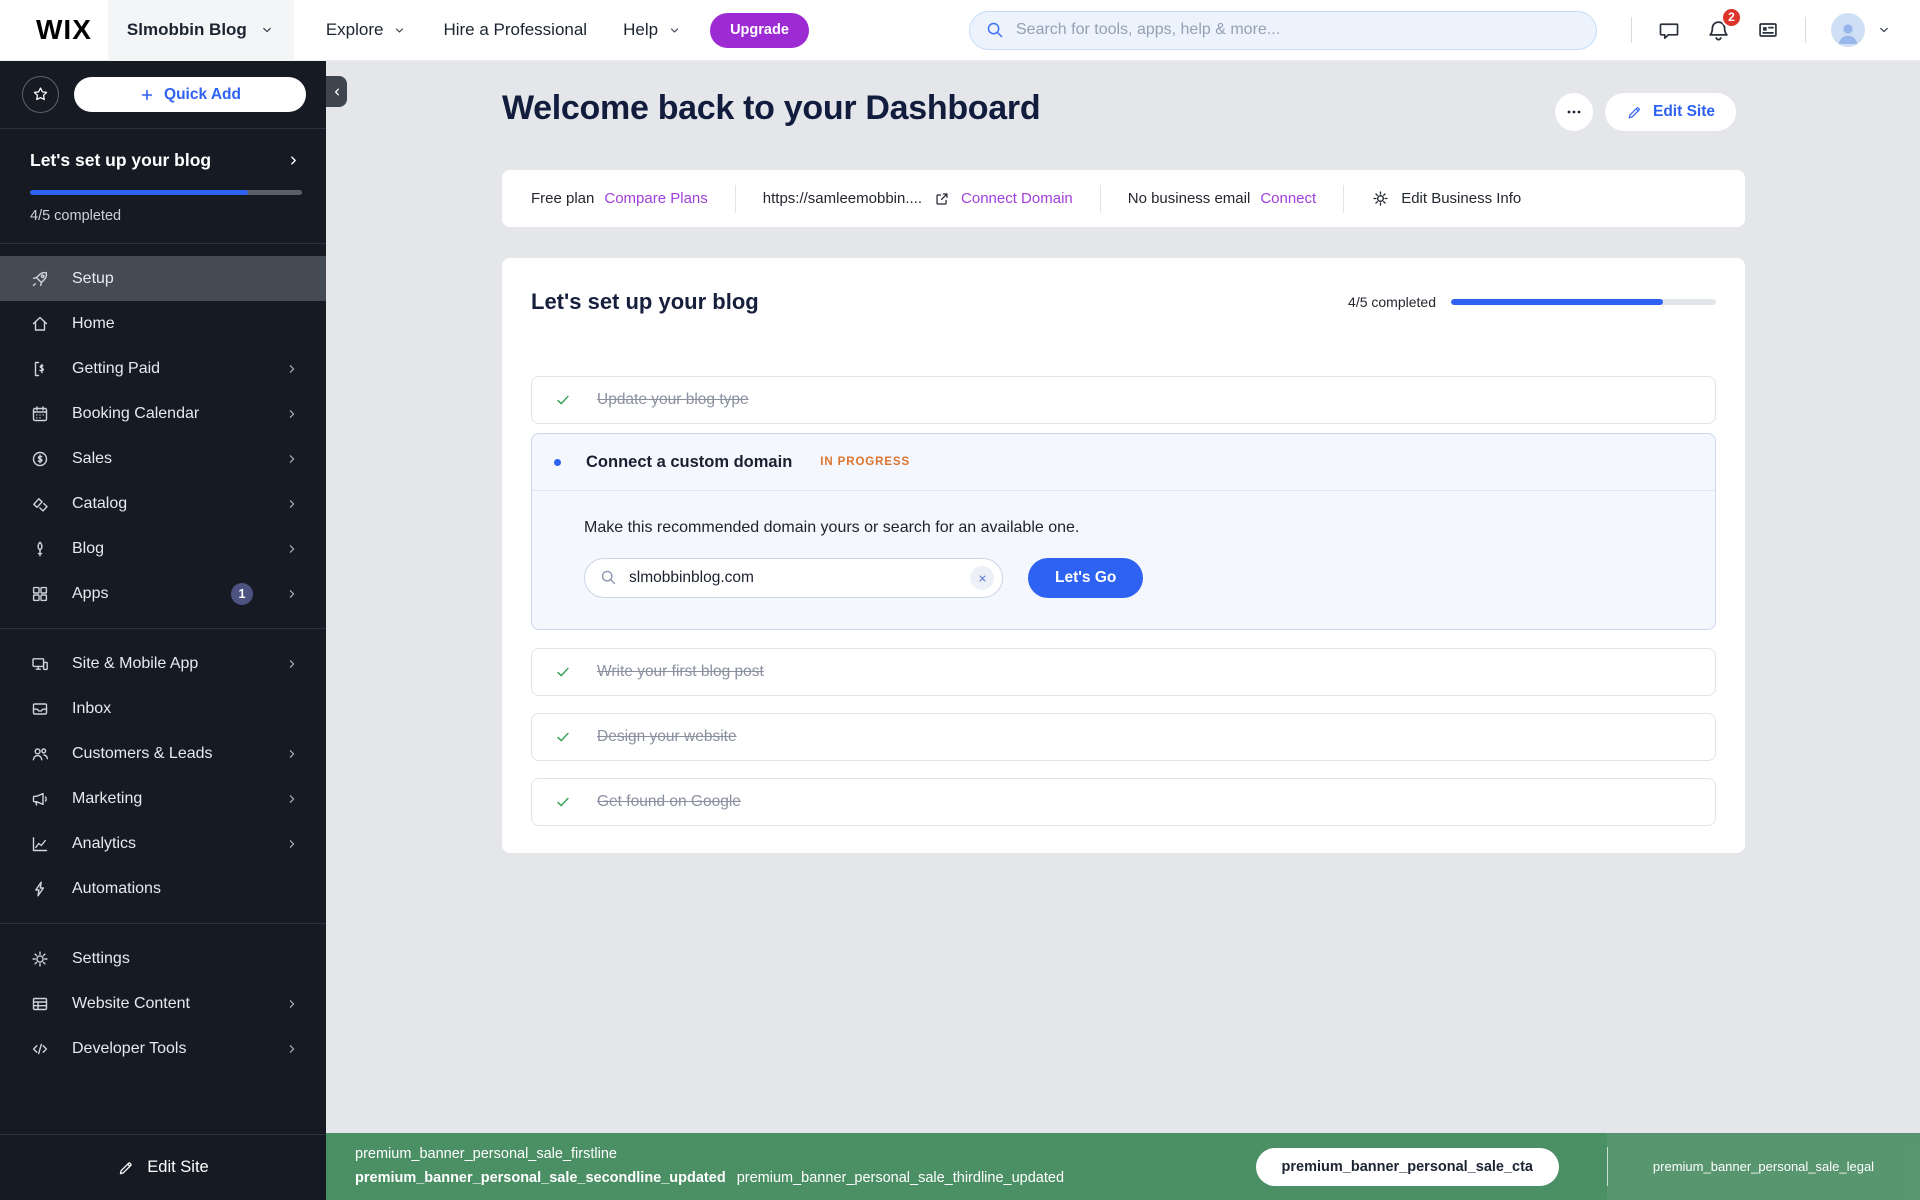 The width and height of the screenshot is (1920, 1200). What do you see at coordinates (1724, 24) in the screenshot?
I see `notifications-button: 2` at bounding box center [1724, 24].